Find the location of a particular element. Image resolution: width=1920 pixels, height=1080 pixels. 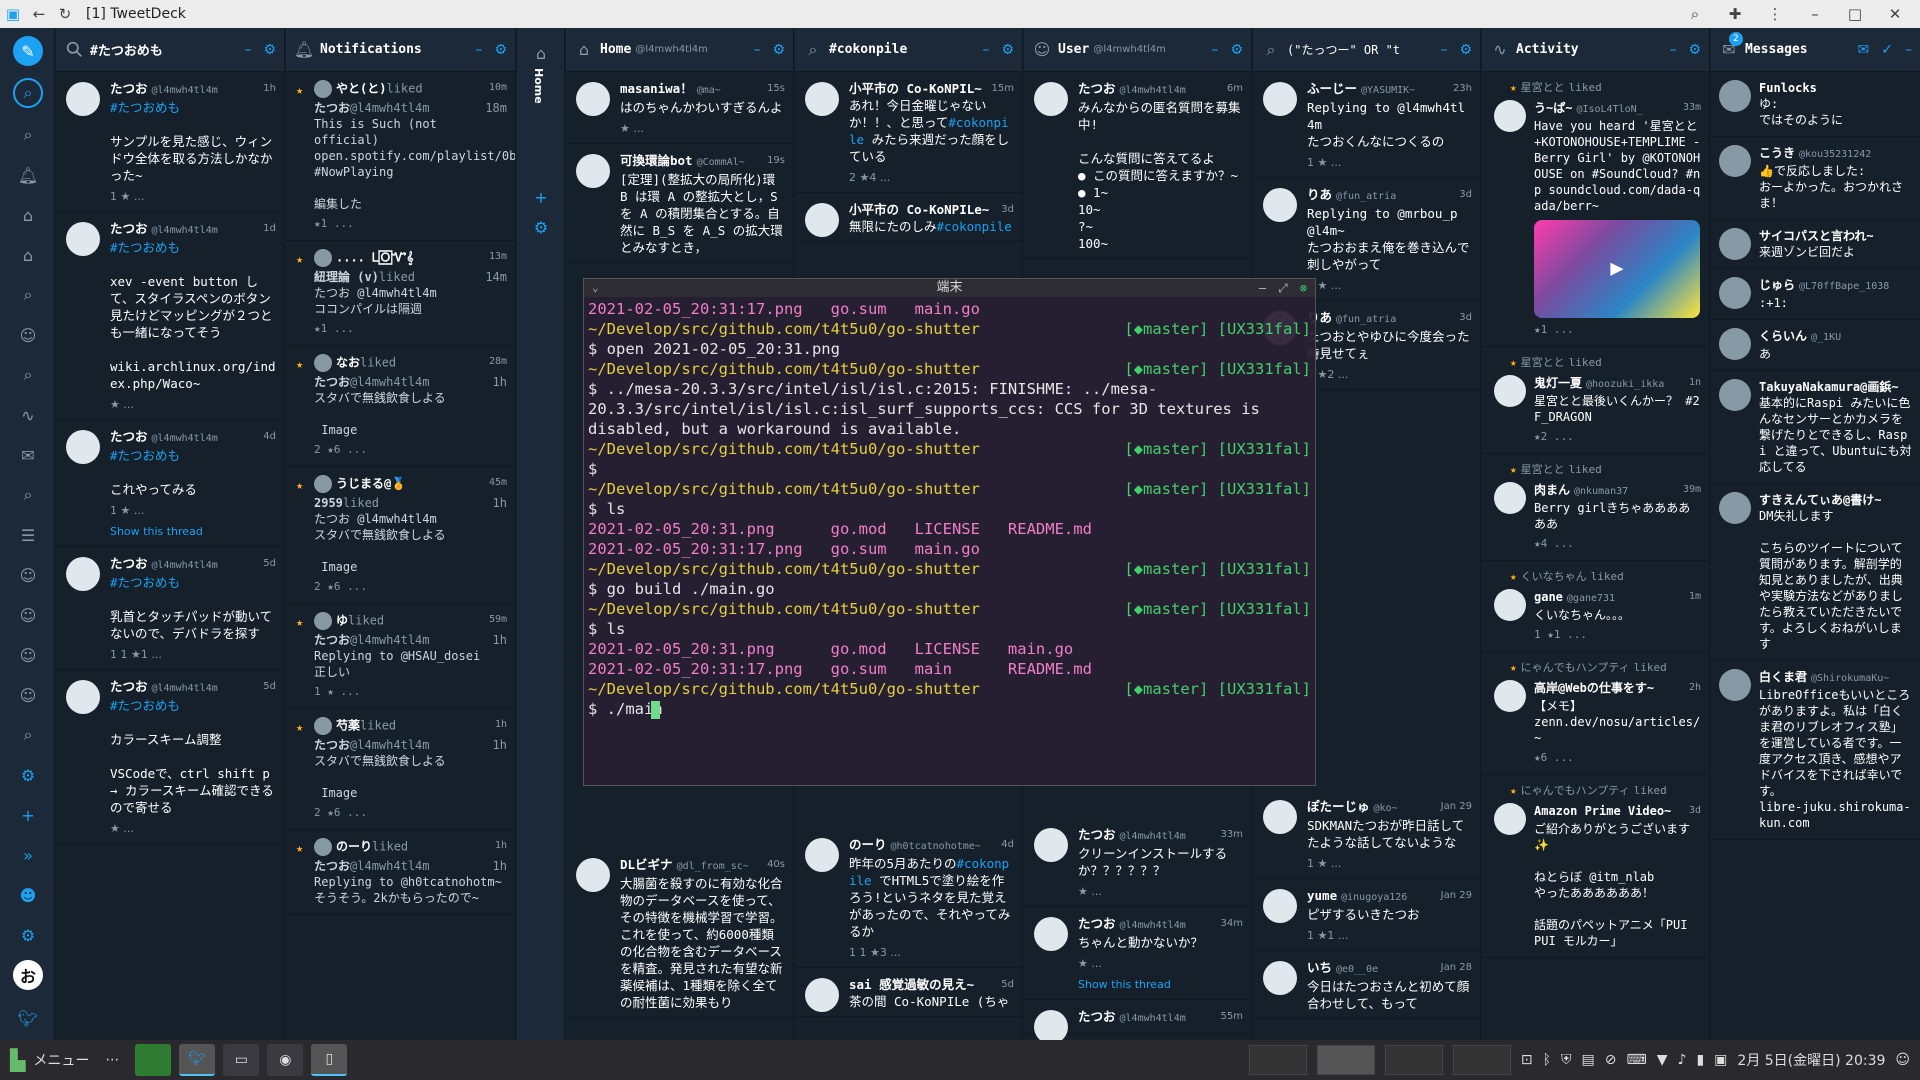

tweet-author-handle: @dl_from_sc~ is located at coordinates (713, 866).